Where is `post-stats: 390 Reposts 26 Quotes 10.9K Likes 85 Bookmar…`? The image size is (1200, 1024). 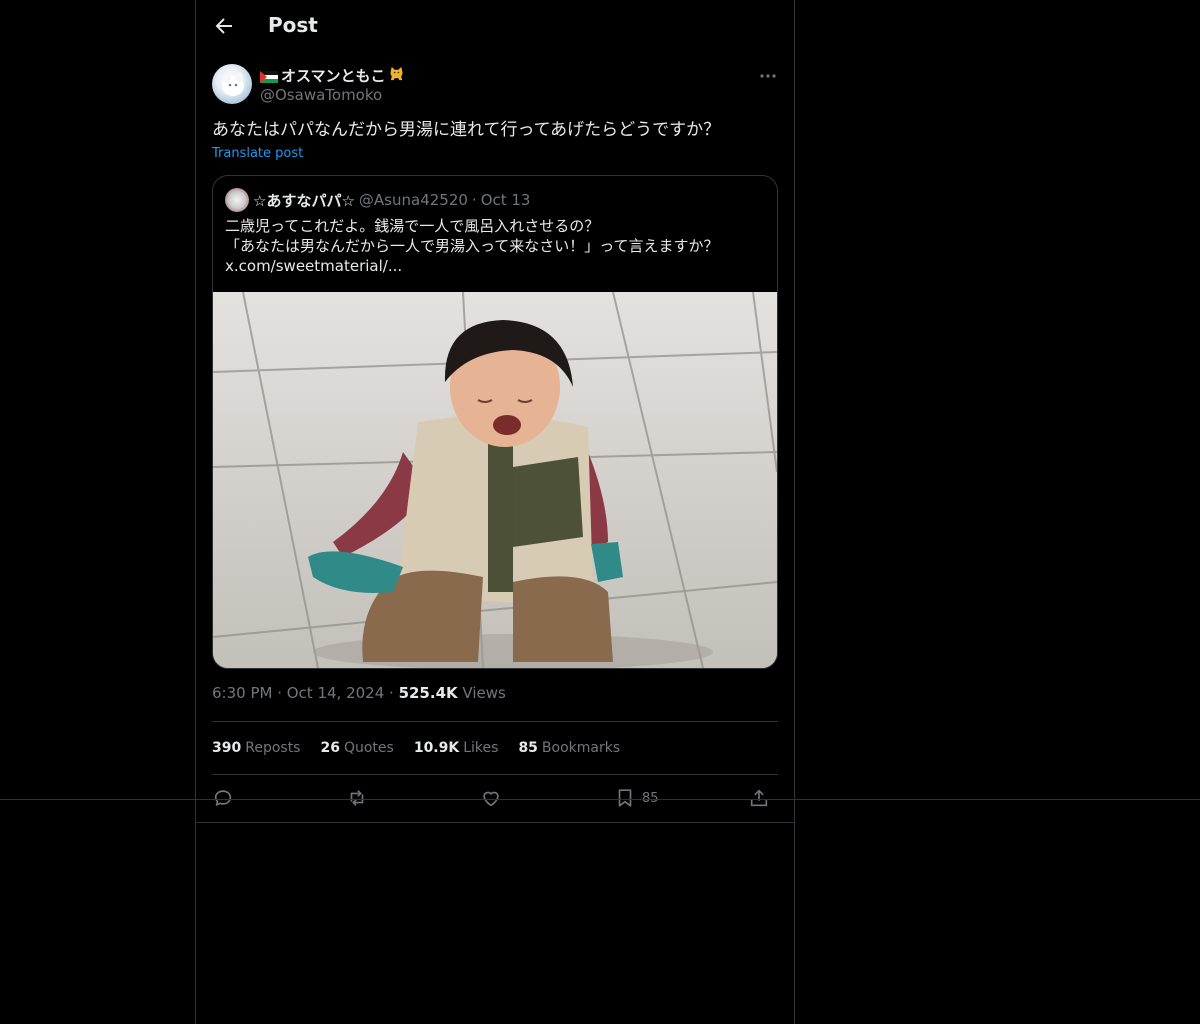
post-stats: 390 Reposts 26 Quotes 10.9K Likes 85 Bookmar… is located at coordinates (426, 748).